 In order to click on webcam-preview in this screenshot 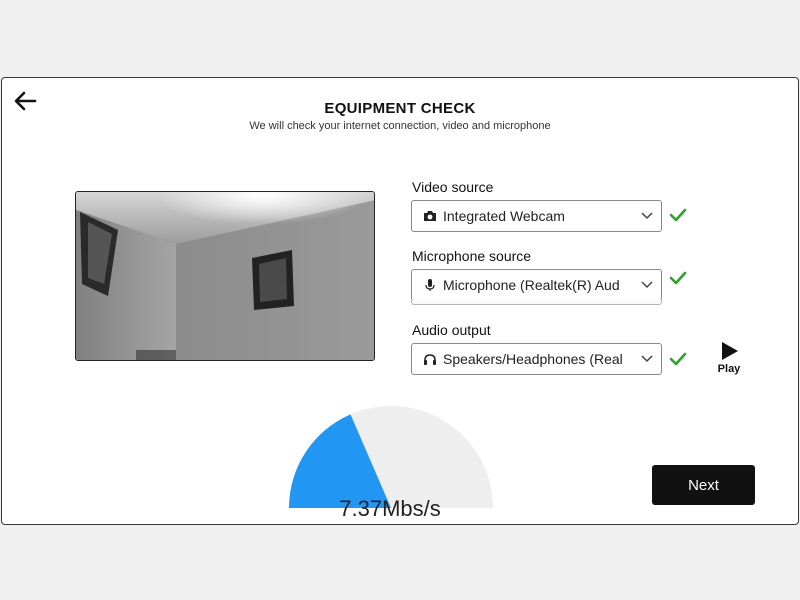, I will do `click(225, 276)`.